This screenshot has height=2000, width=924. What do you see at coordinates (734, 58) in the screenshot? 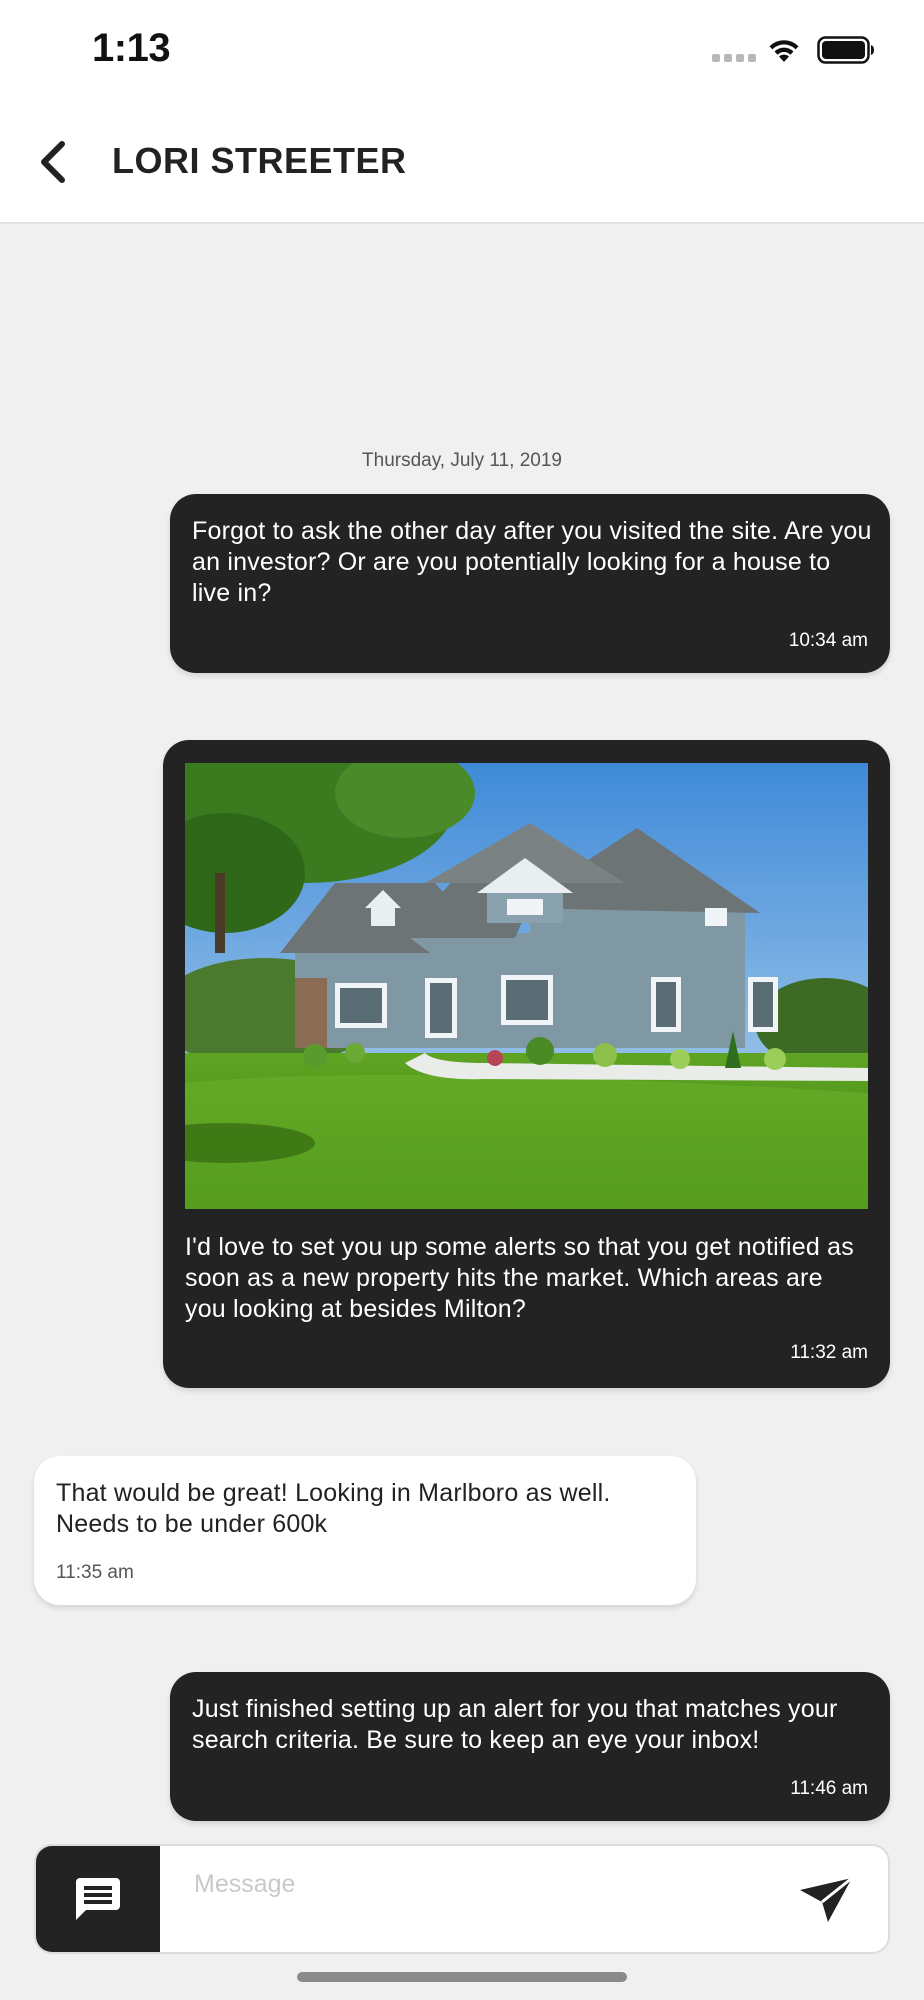
I see `signal-icon` at bounding box center [734, 58].